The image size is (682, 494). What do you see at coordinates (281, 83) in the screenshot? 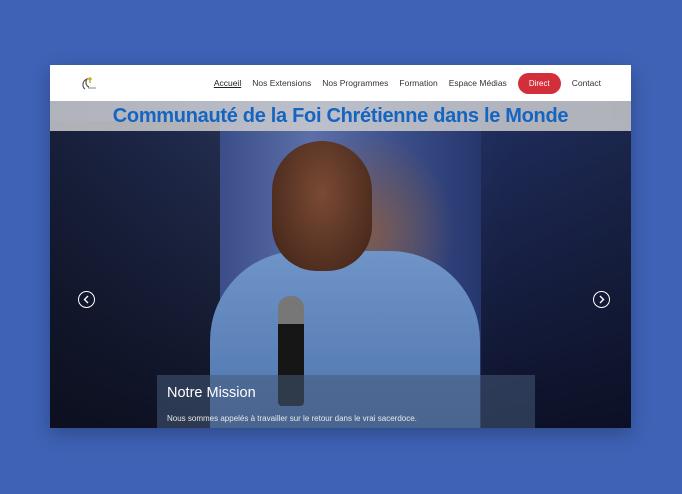
I see `nav-item-nos-extensions: Nos Extensions` at bounding box center [281, 83].